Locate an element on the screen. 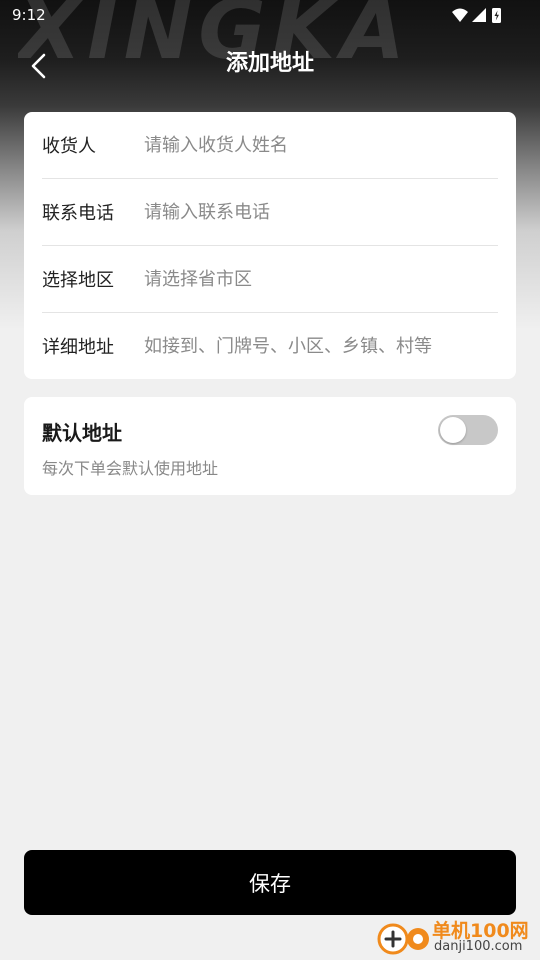  form-row-recipient: 收货人 is located at coordinates (270, 145).